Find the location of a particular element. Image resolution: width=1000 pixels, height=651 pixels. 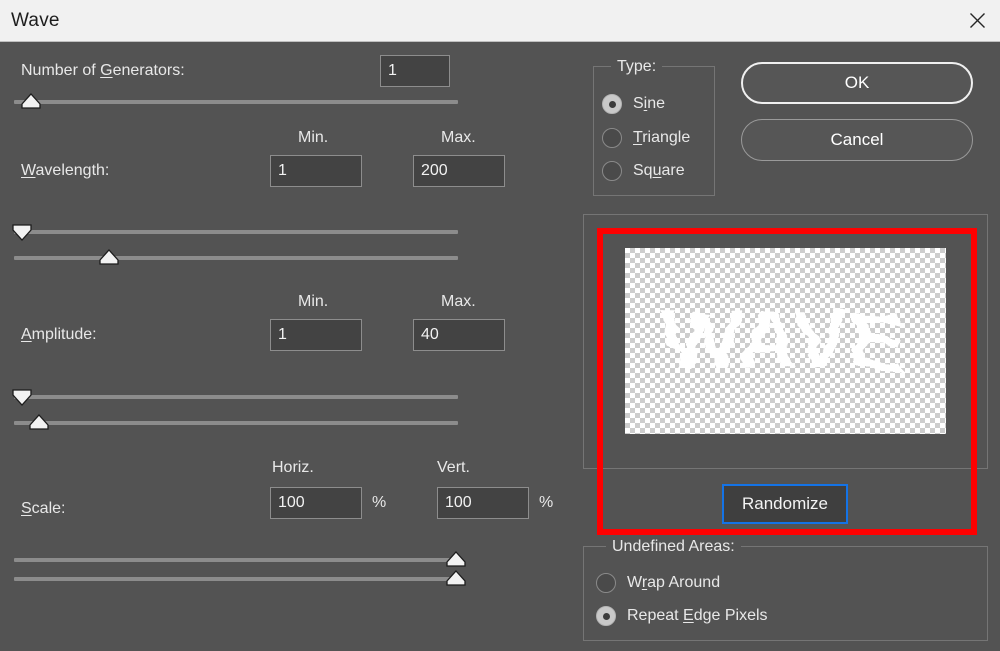

amplitude-max-input: 40 is located at coordinates (459, 335).